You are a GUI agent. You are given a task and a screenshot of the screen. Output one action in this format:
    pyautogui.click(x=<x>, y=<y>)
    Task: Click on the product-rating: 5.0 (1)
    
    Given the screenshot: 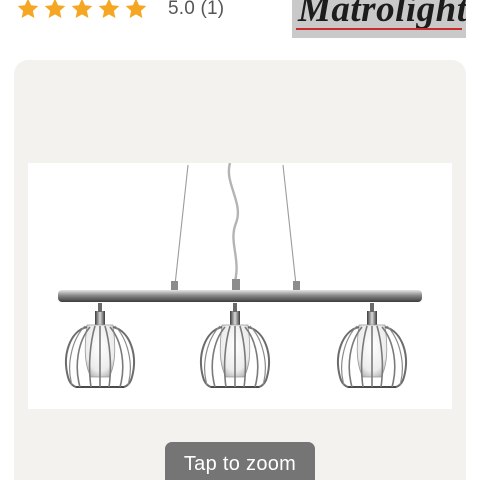 What is the action you would take?
    pyautogui.click(x=120, y=12)
    